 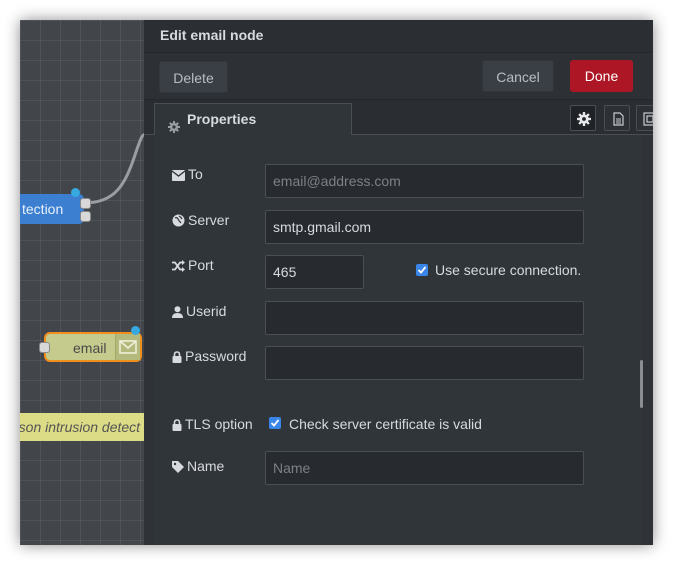 I want to click on tls-label: TLS option, so click(x=212, y=424).